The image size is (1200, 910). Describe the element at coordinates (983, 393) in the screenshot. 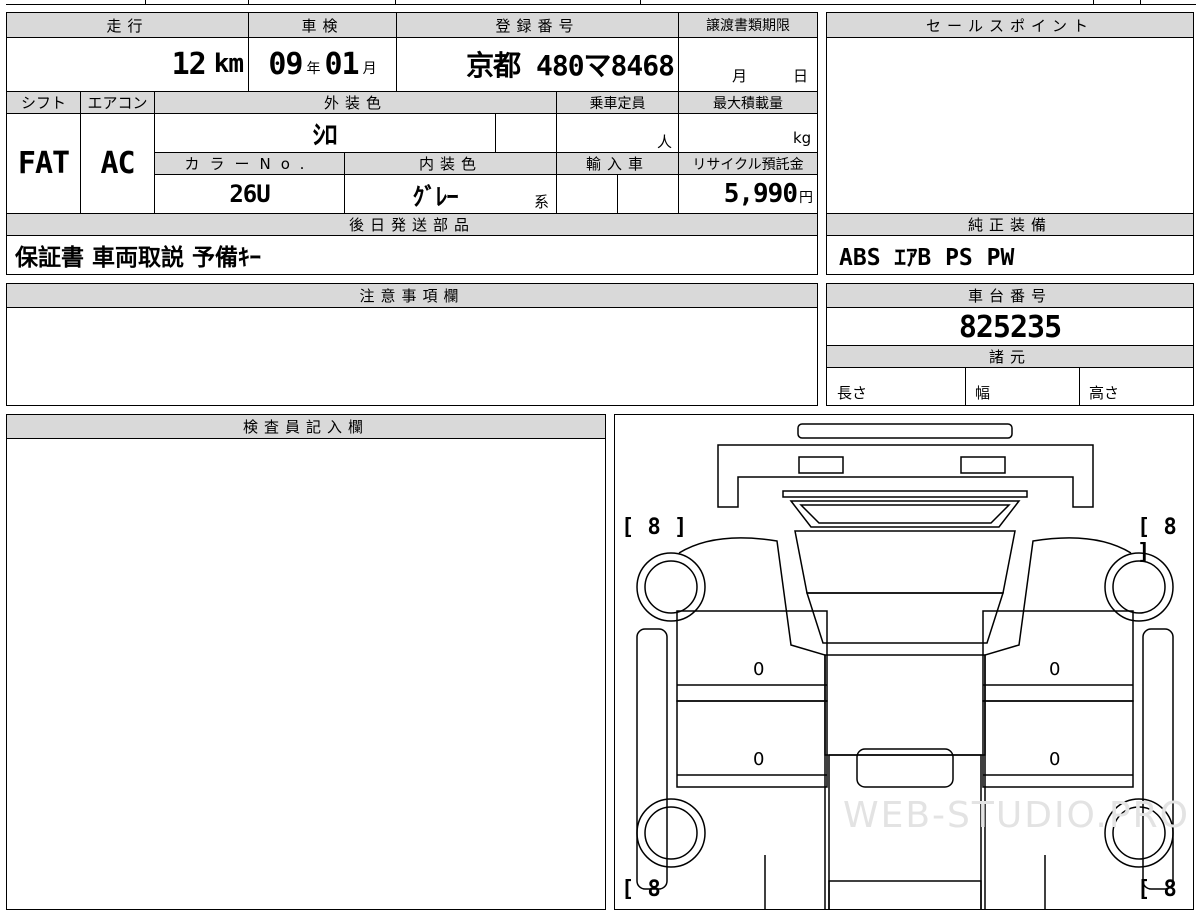

I see `width-label: 幅` at that location.